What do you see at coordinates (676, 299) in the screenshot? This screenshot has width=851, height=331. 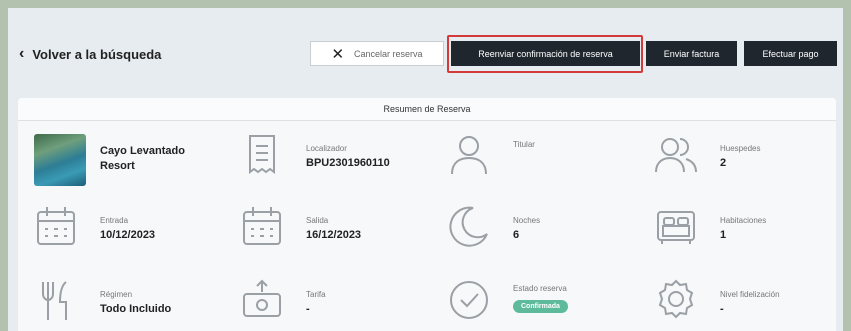 I see `medal-icon` at bounding box center [676, 299].